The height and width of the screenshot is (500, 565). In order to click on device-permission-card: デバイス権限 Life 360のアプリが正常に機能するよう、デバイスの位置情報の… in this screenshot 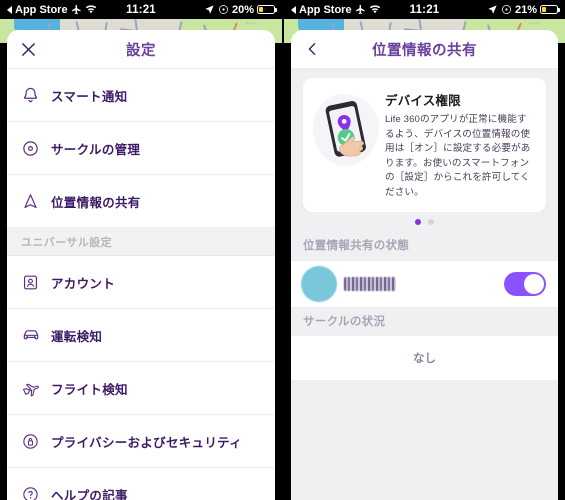, I will do `click(424, 145)`.